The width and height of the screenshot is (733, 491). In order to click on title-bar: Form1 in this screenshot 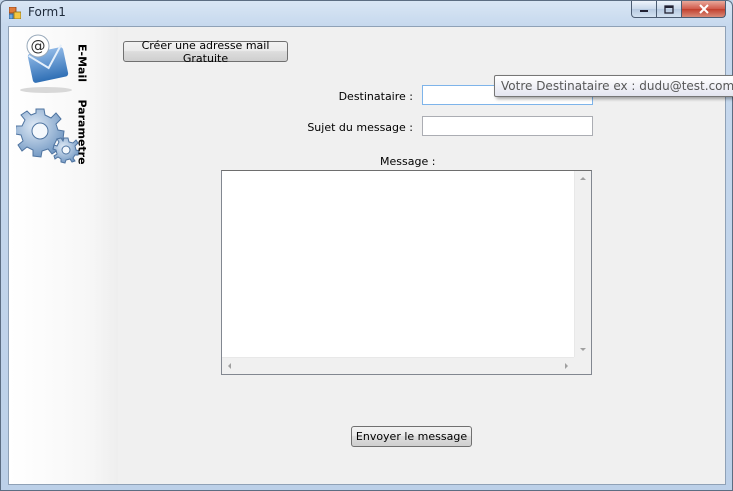, I will do `click(366, 13)`.